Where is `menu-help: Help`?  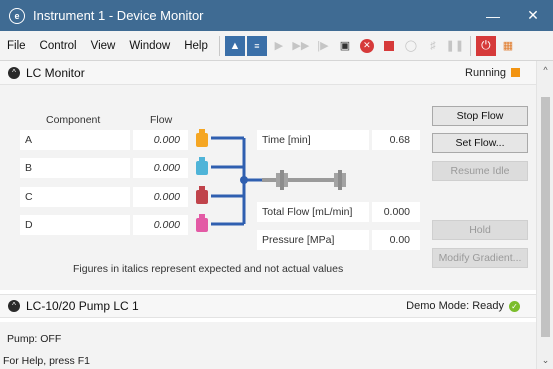
menu-help: Help is located at coordinates (196, 46).